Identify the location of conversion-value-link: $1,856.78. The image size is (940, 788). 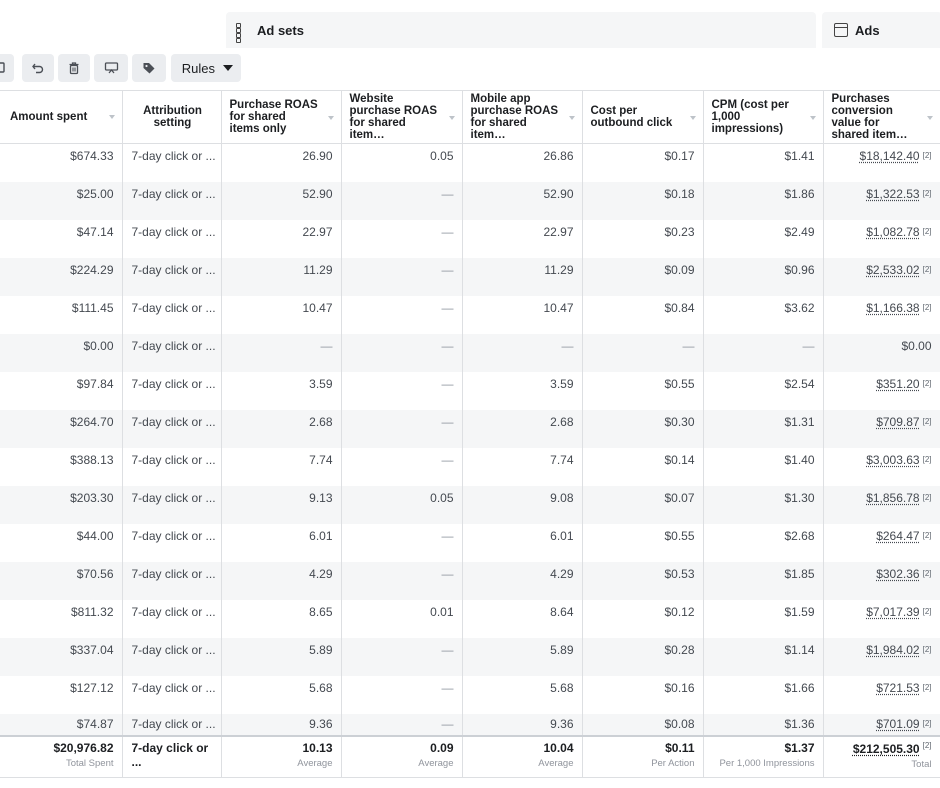
(892, 498).